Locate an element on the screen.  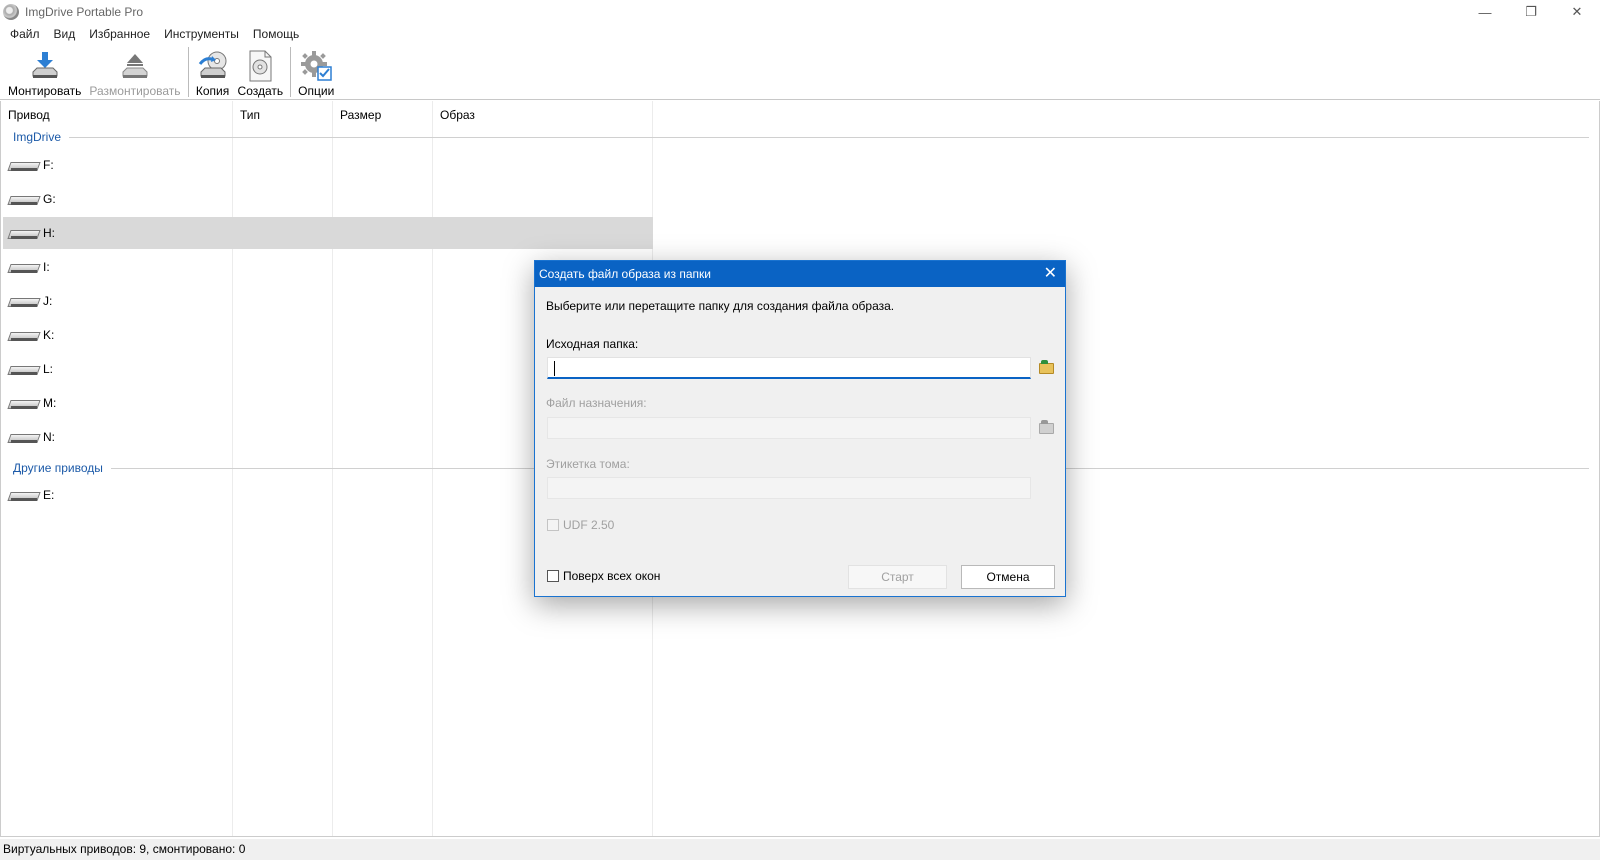
mount-button: Монтировать is located at coordinates (44, 71).